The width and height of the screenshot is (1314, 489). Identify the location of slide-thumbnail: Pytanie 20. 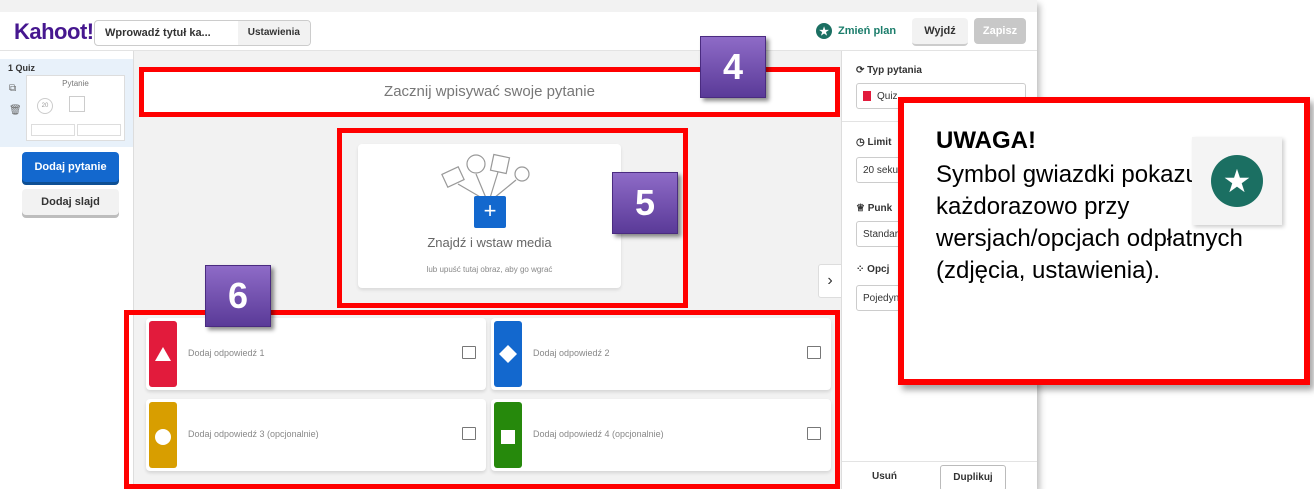
(75, 108).